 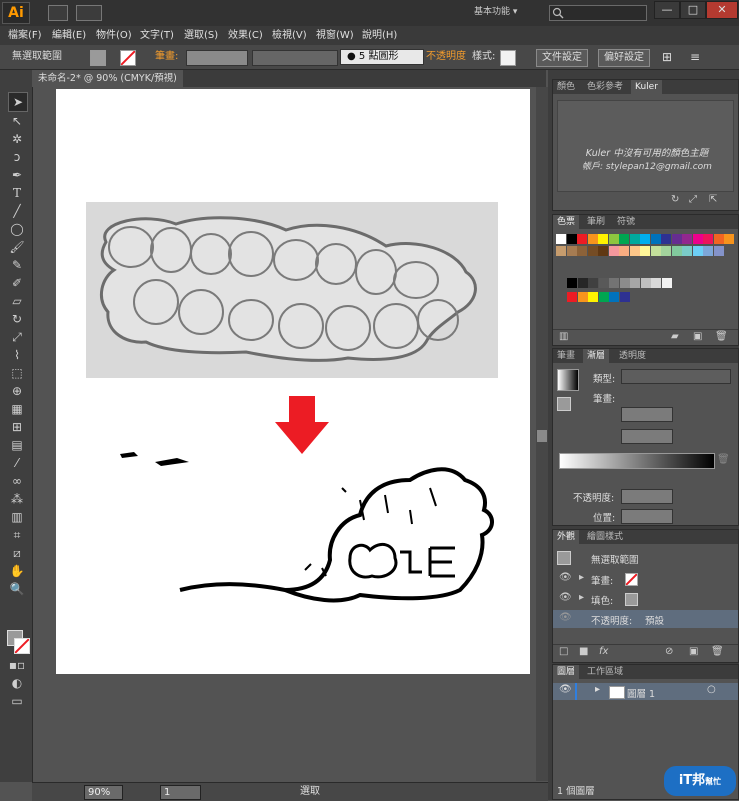 What do you see at coordinates (697, 336) in the screenshot?
I see `new-swatch-icon: ▣` at bounding box center [697, 336].